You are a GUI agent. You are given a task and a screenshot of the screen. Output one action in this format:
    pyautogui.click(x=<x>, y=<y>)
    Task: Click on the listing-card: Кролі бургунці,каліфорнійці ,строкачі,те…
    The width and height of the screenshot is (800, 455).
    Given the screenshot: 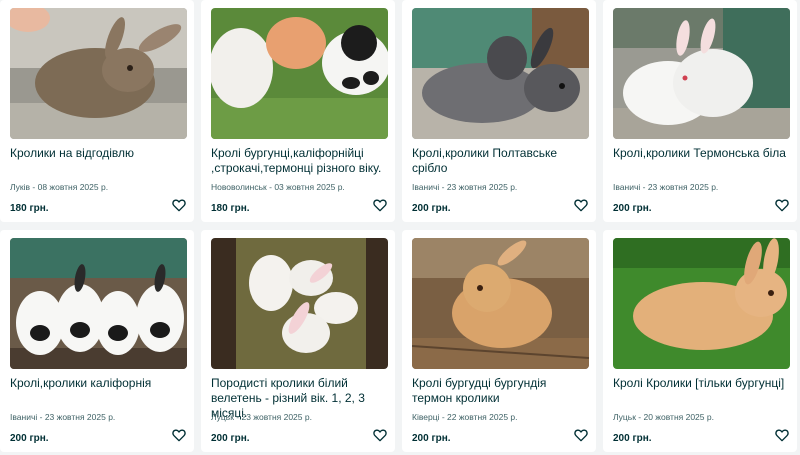 What is the action you would take?
    pyautogui.click(x=298, y=111)
    